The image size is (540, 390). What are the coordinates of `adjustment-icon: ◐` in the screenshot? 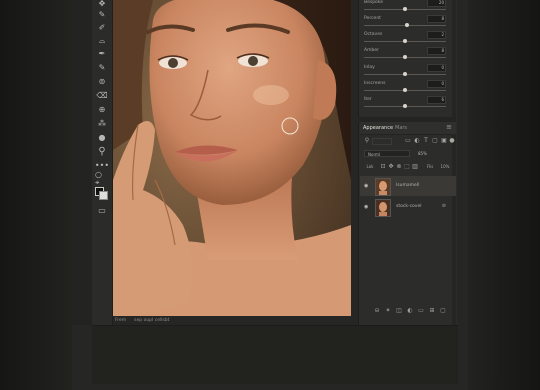 It's located at (410, 311).